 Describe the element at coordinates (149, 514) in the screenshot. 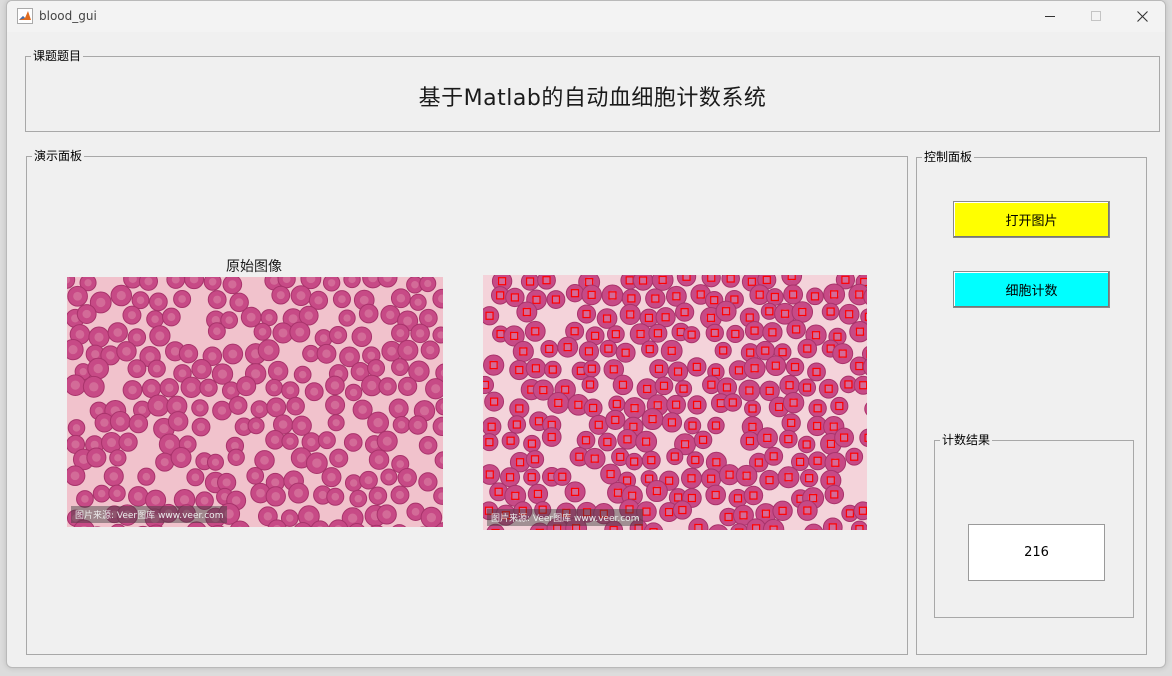

I see `original-watermark: 图片来源: Veer图库 www.veer.com` at that location.